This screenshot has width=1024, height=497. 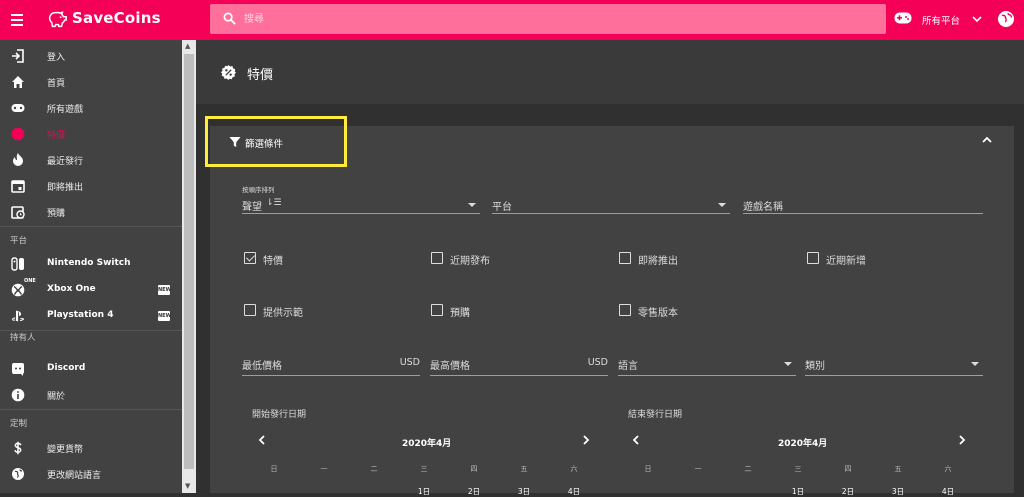 What do you see at coordinates (19, 241) in the screenshot?
I see `sidebar-section-platform: 平台` at bounding box center [19, 241].